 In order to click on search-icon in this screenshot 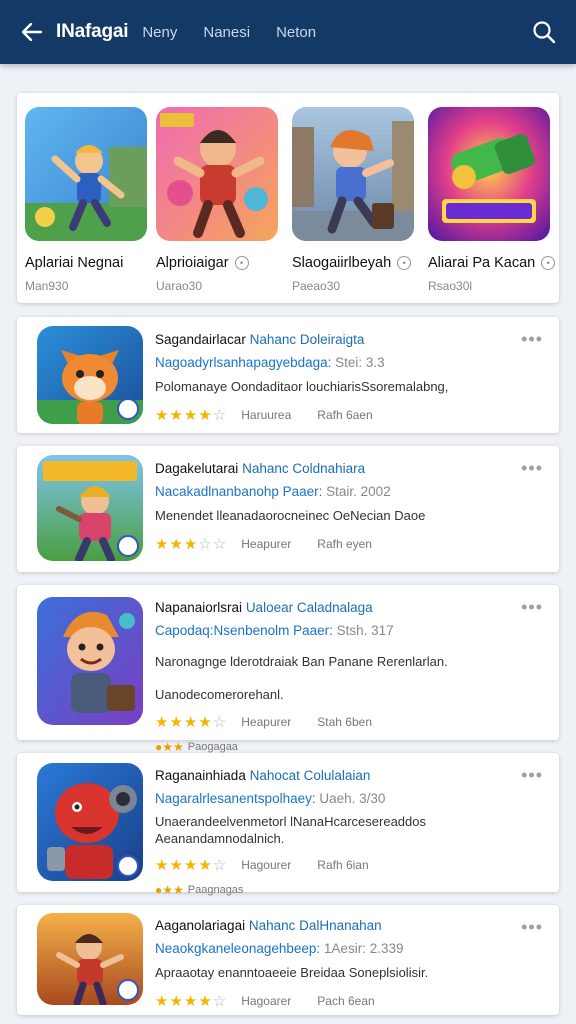, I will do `click(544, 32)`.